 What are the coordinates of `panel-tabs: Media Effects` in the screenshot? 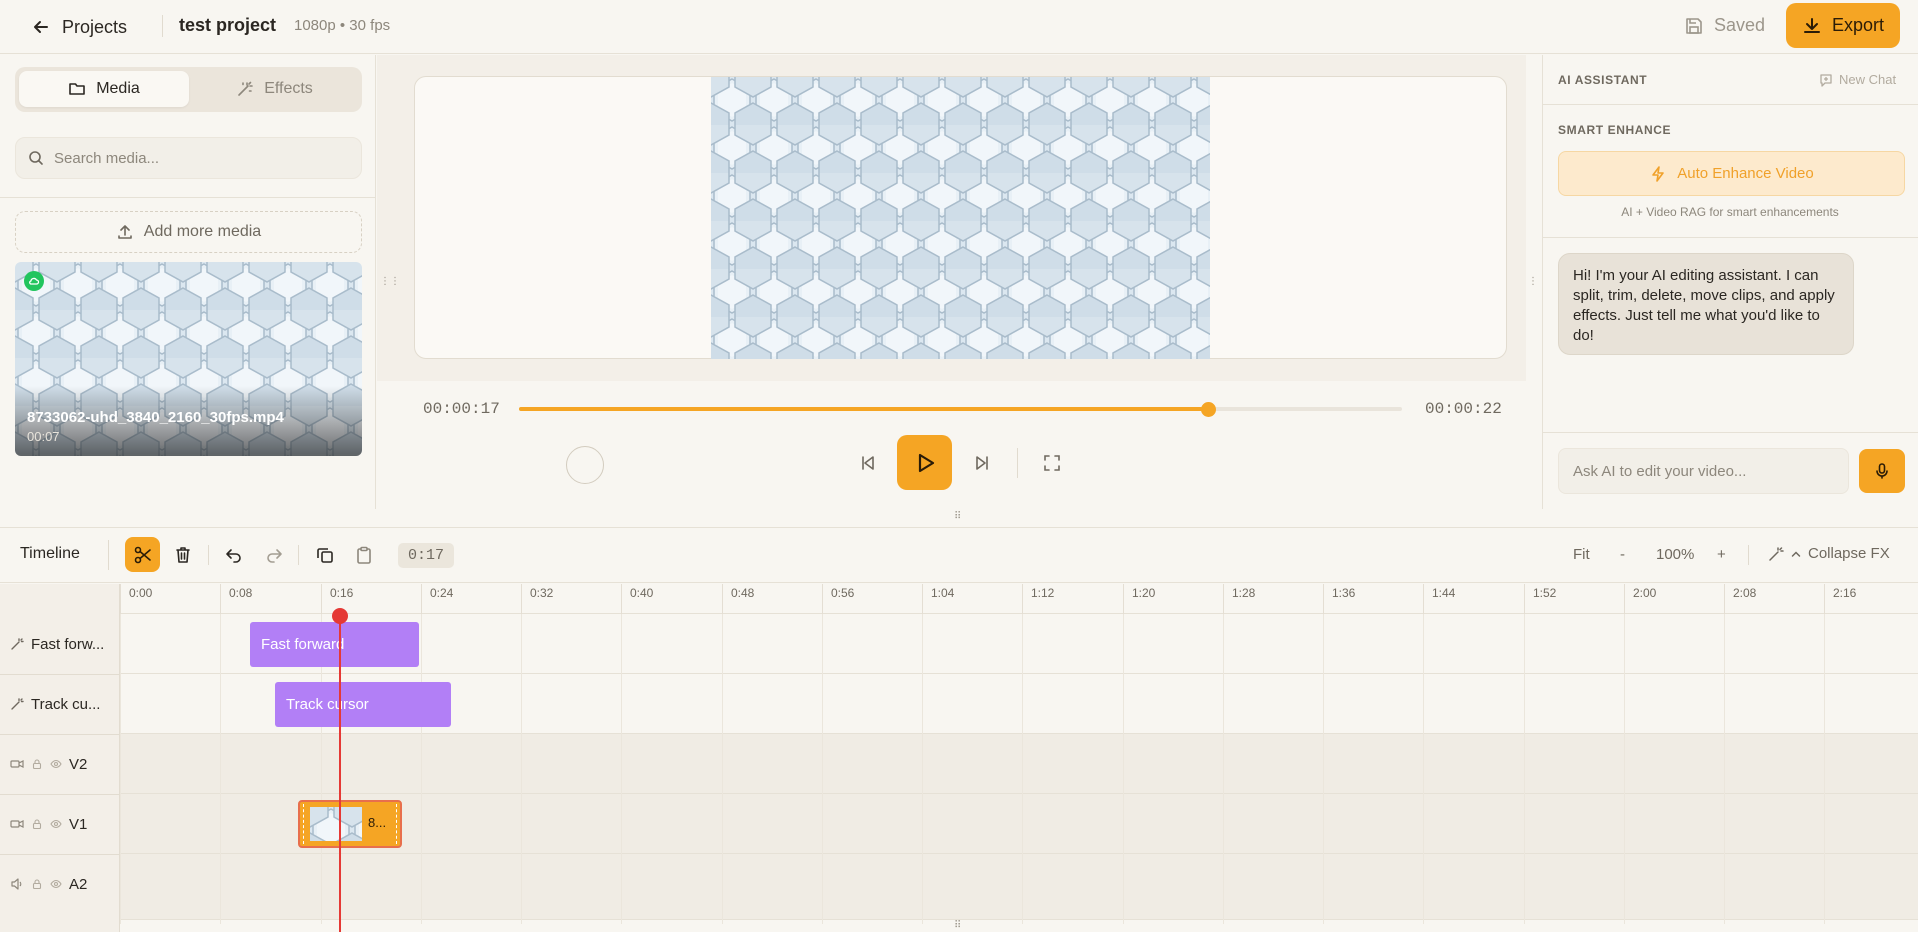 It's located at (188, 89).